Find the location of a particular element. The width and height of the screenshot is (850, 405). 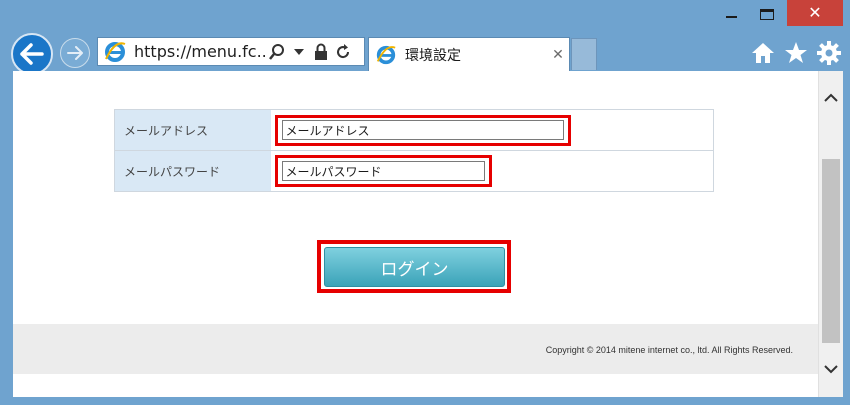

dropdown-arrow-icon is located at coordinates (299, 52).